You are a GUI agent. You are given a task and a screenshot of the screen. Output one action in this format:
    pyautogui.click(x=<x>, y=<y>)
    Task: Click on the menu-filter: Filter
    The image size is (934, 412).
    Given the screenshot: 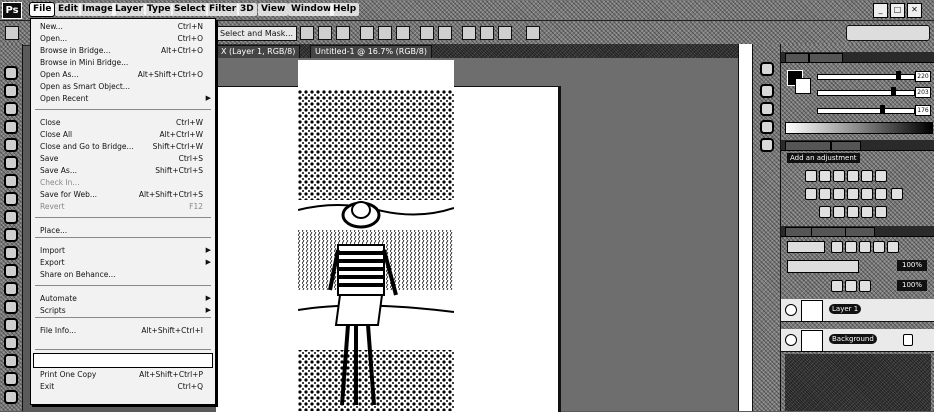 What is the action you would take?
    pyautogui.click(x=223, y=9)
    